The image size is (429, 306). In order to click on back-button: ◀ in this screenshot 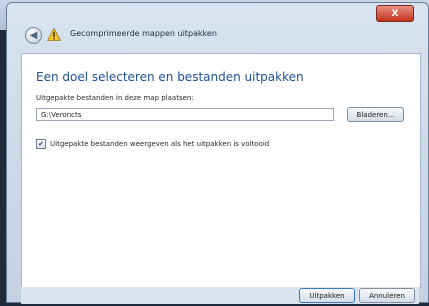, I will do `click(33, 35)`.